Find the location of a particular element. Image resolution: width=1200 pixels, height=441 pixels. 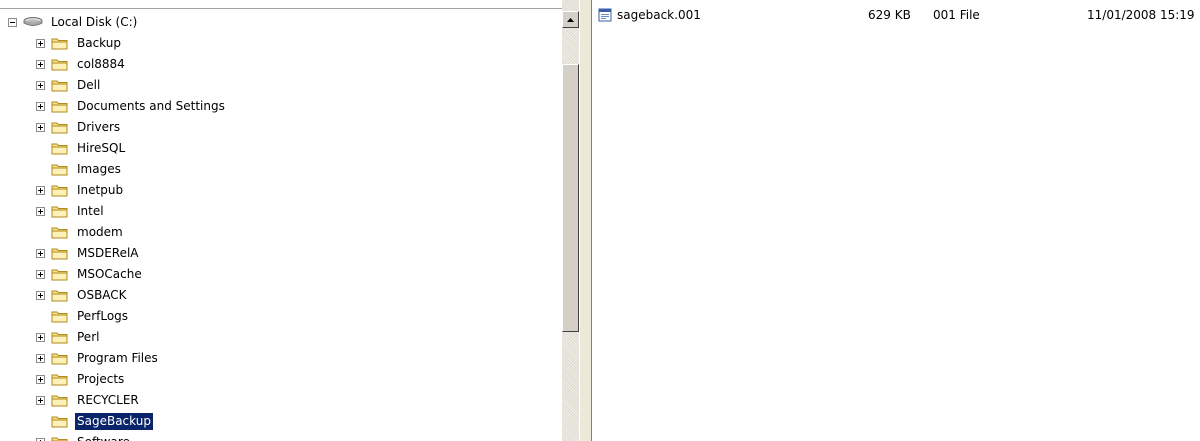

tree-item-osback: OSBACK is located at coordinates (82, 295).